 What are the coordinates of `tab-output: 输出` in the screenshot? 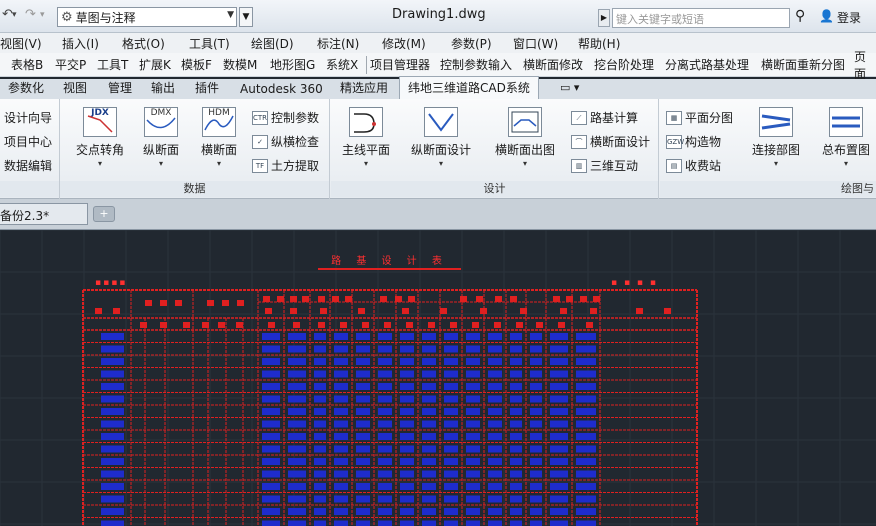 It's located at (163, 88).